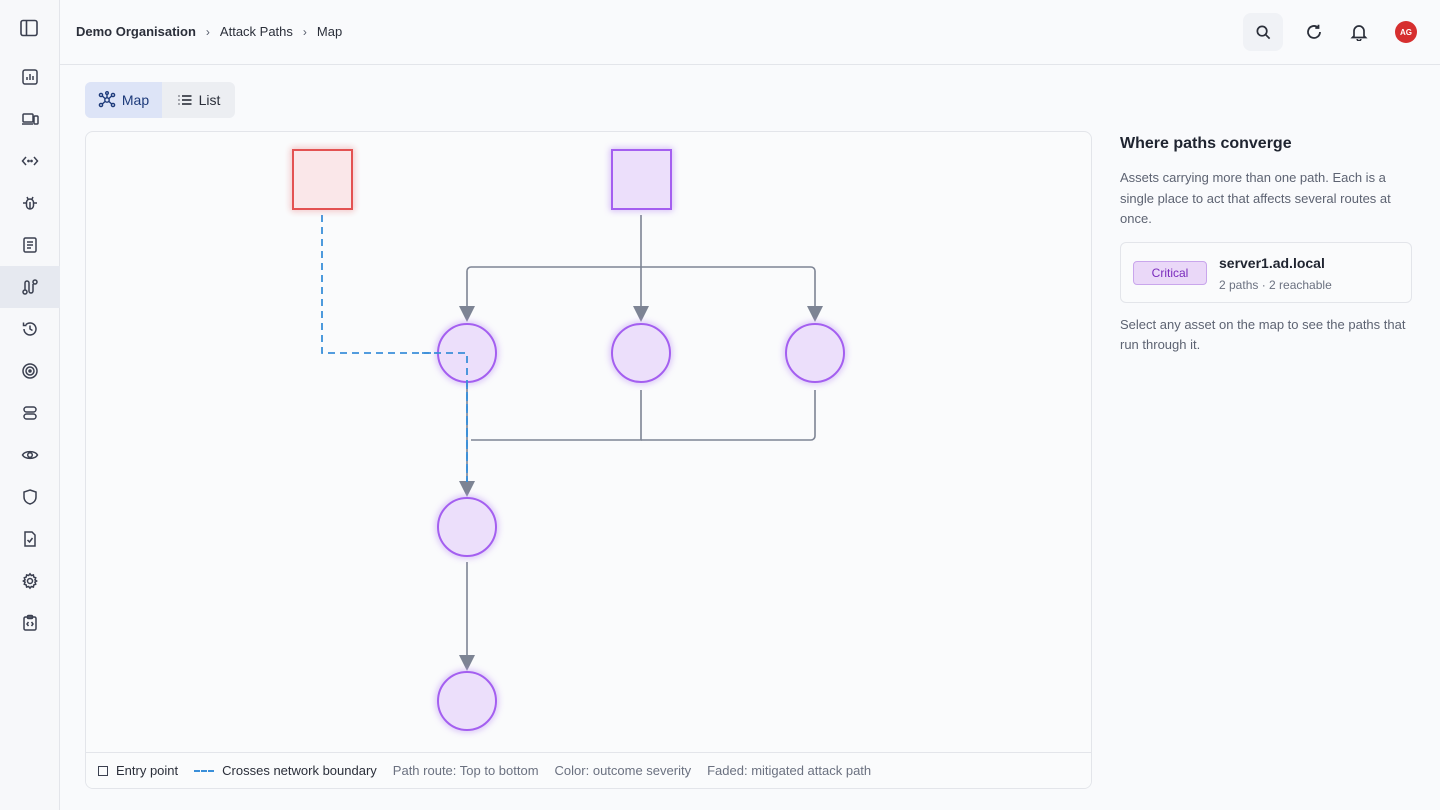  I want to click on legend-faded: Faded: mitigated attack path, so click(789, 770).